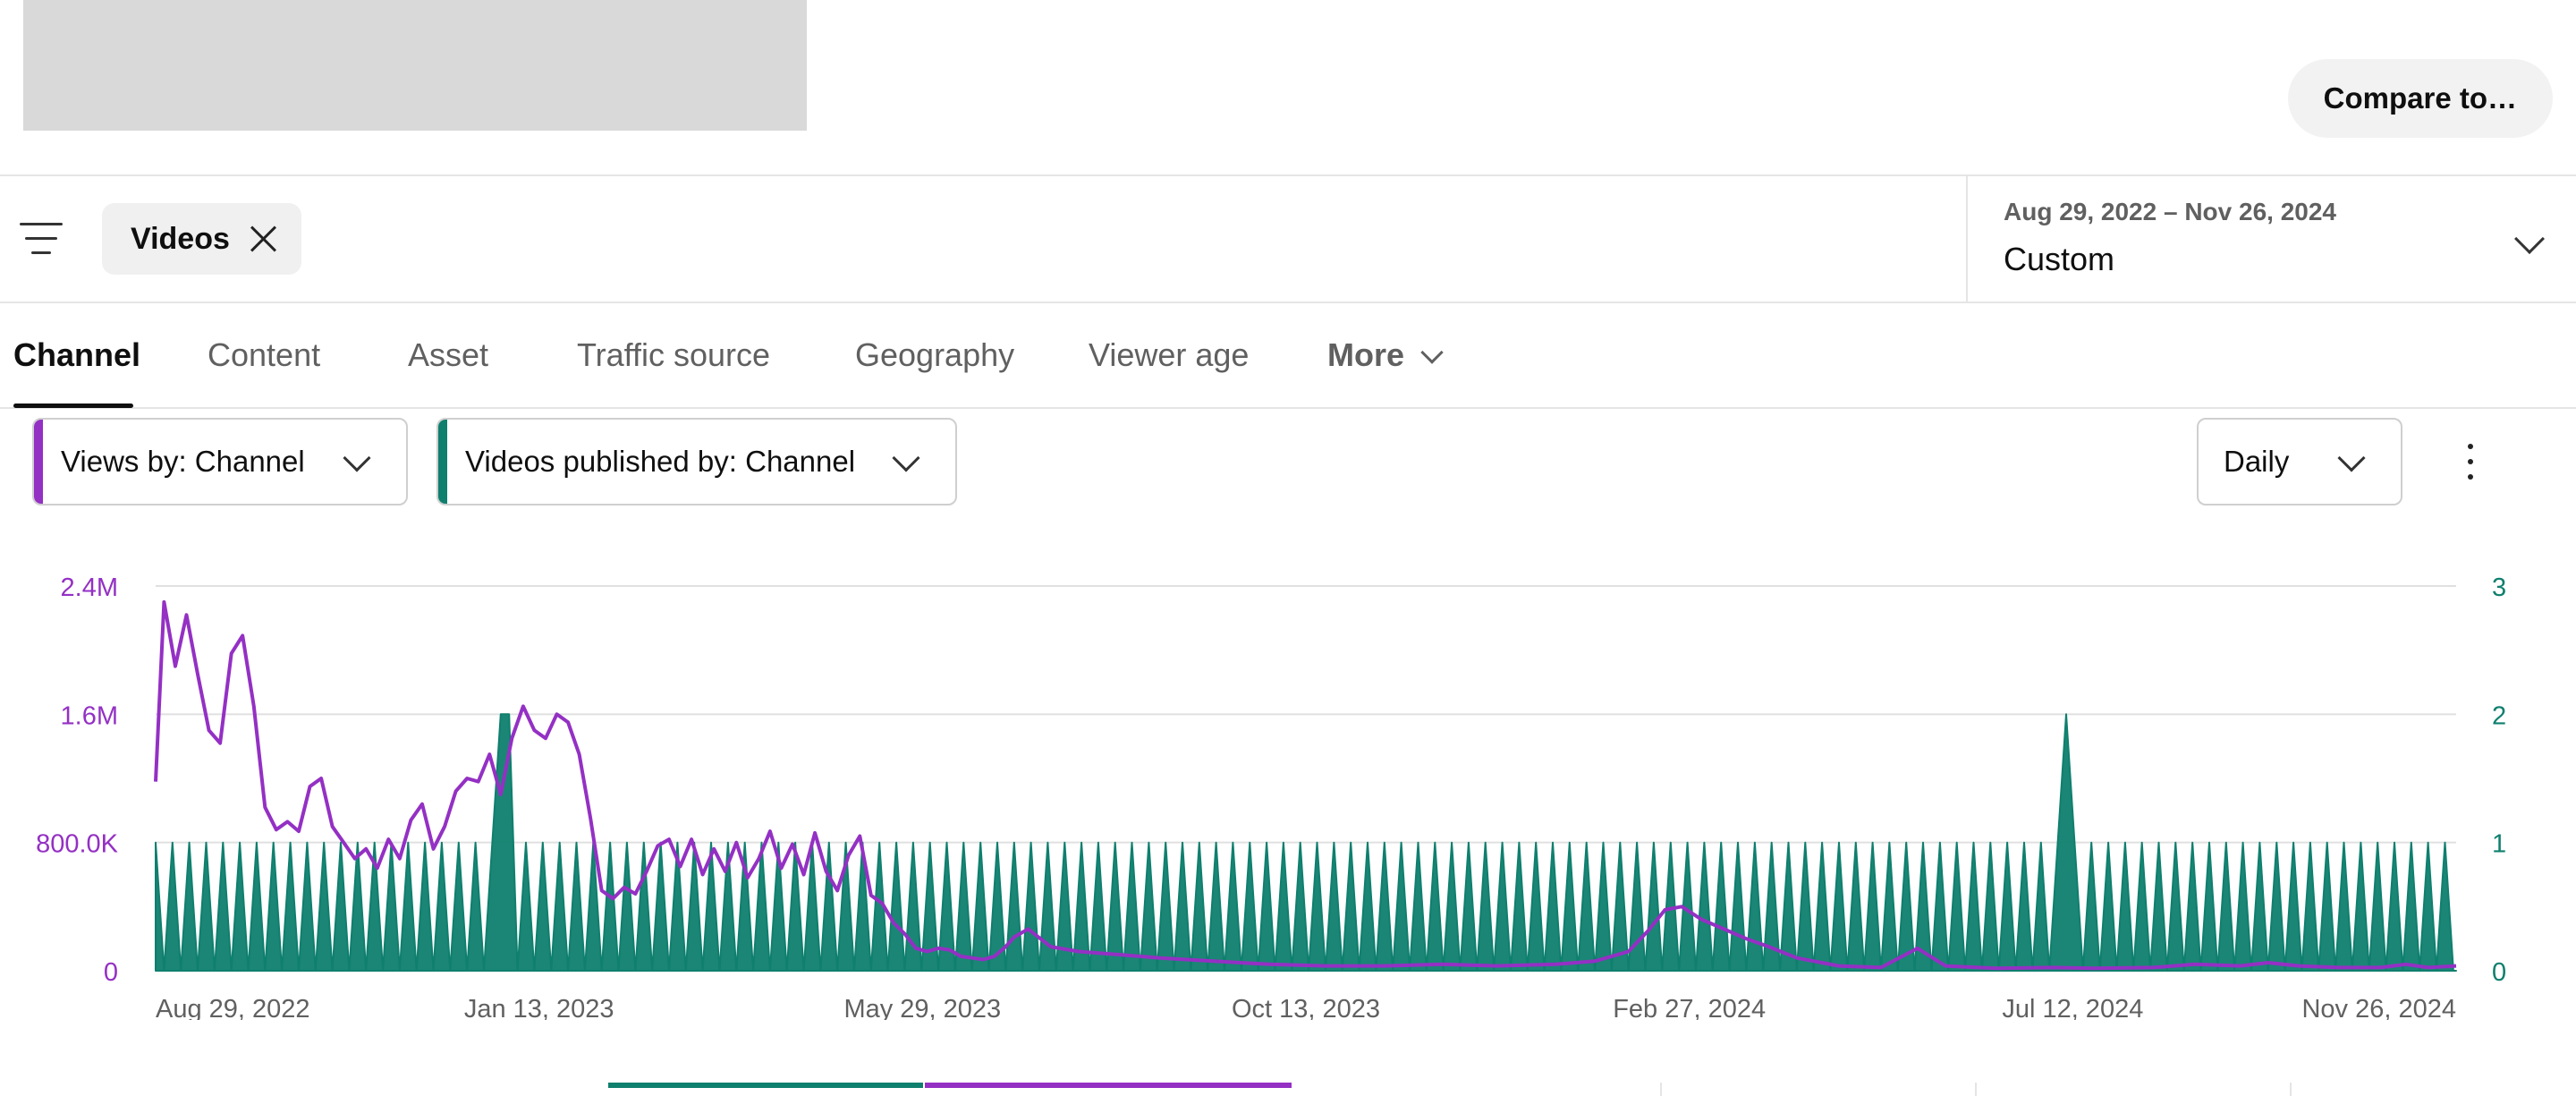 Image resolution: width=2576 pixels, height=1096 pixels. What do you see at coordinates (263, 238) in the screenshot?
I see `close-icon` at bounding box center [263, 238].